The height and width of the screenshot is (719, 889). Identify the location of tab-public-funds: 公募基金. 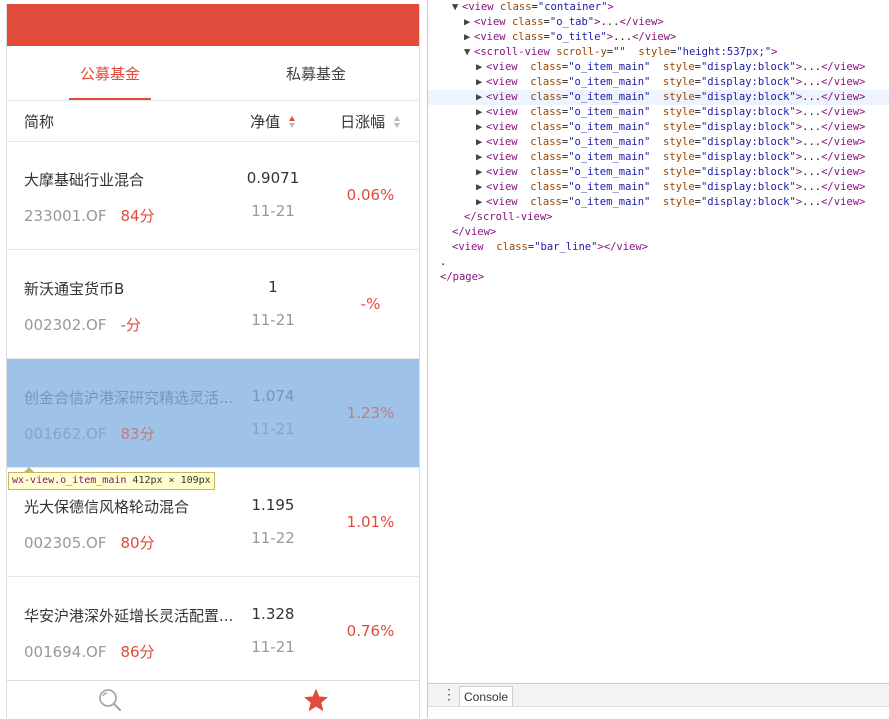
(110, 73).